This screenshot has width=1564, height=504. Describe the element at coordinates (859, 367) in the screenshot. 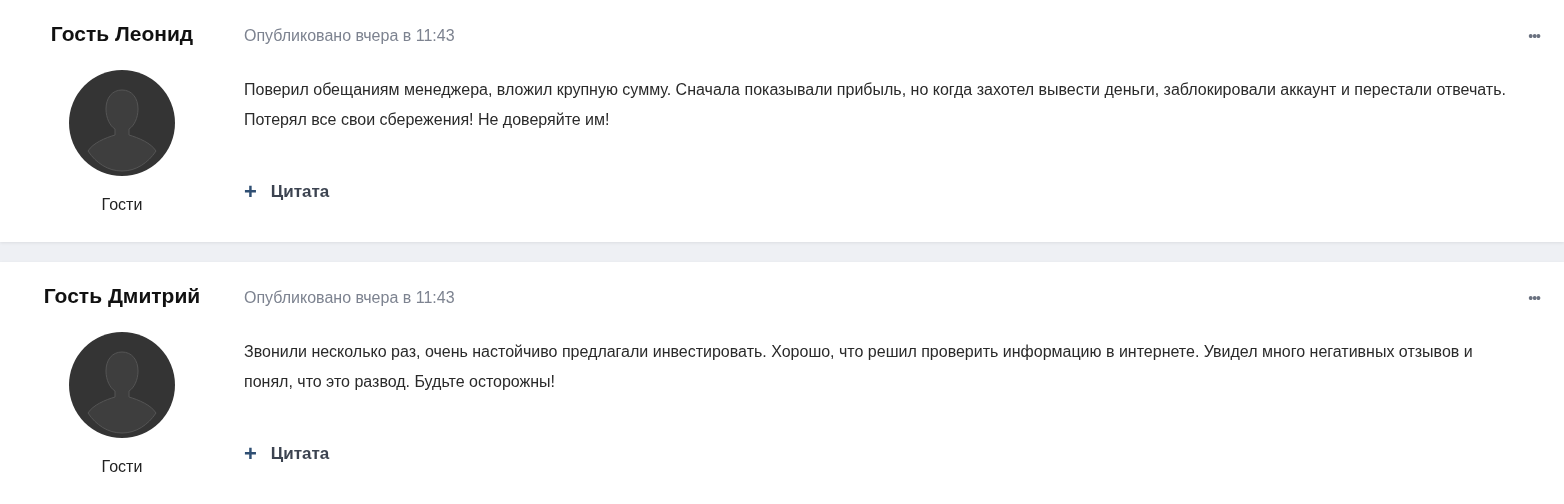

I see `post-text: Звонили несколько раз, очень настойчиво предлагали инвестировать. Хорошо, что решил проверить информацию в интернете. Увидел много негативных отзывов и понял, что это развод. Будьте осторожны!` at that location.